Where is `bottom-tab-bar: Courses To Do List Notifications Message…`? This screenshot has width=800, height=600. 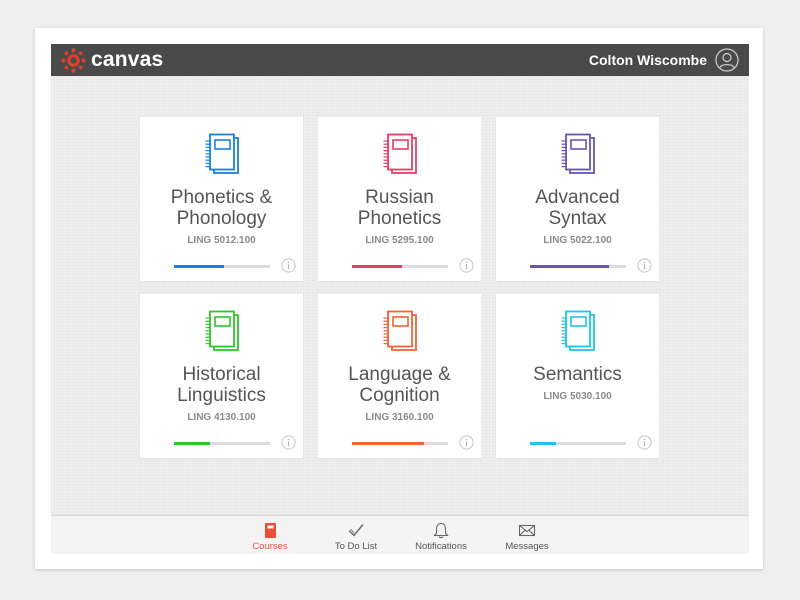
bottom-tab-bar: Courses To Do List Notifications Message… is located at coordinates (400, 534).